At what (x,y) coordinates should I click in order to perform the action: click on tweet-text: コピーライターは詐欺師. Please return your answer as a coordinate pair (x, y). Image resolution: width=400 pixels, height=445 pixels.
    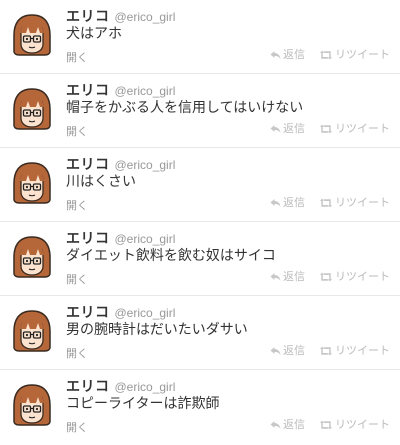
    Looking at the image, I should click on (143, 404).